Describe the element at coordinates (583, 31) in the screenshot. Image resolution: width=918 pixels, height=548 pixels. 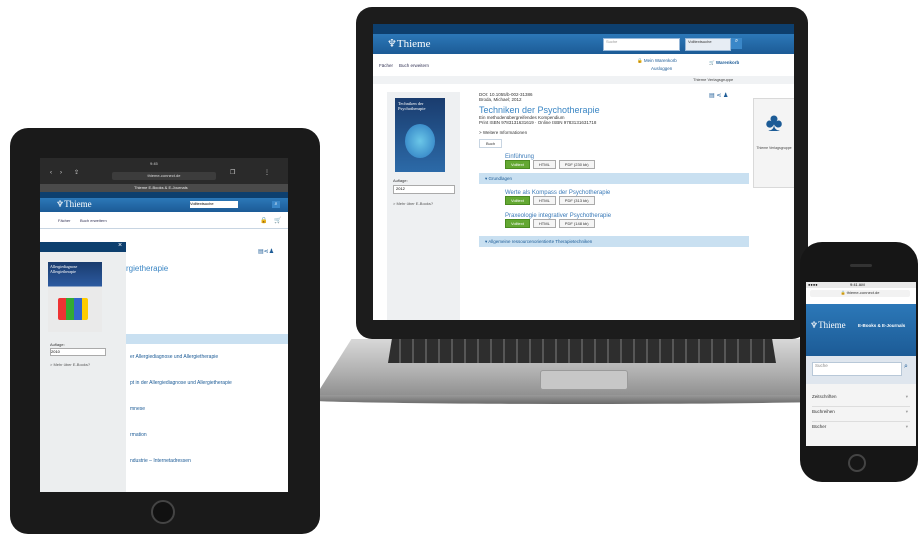
I see `top-link-bar: DE EN Home Produkte Hilfe Kontakt Hotel` at that location.